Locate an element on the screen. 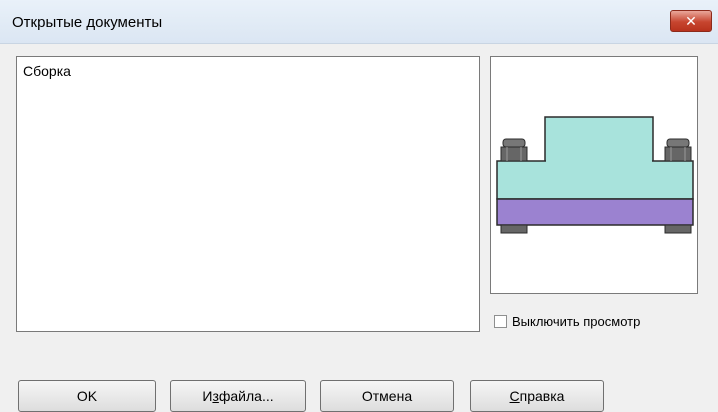 The height and width of the screenshot is (412, 718). ok-button: OK is located at coordinates (87, 396).